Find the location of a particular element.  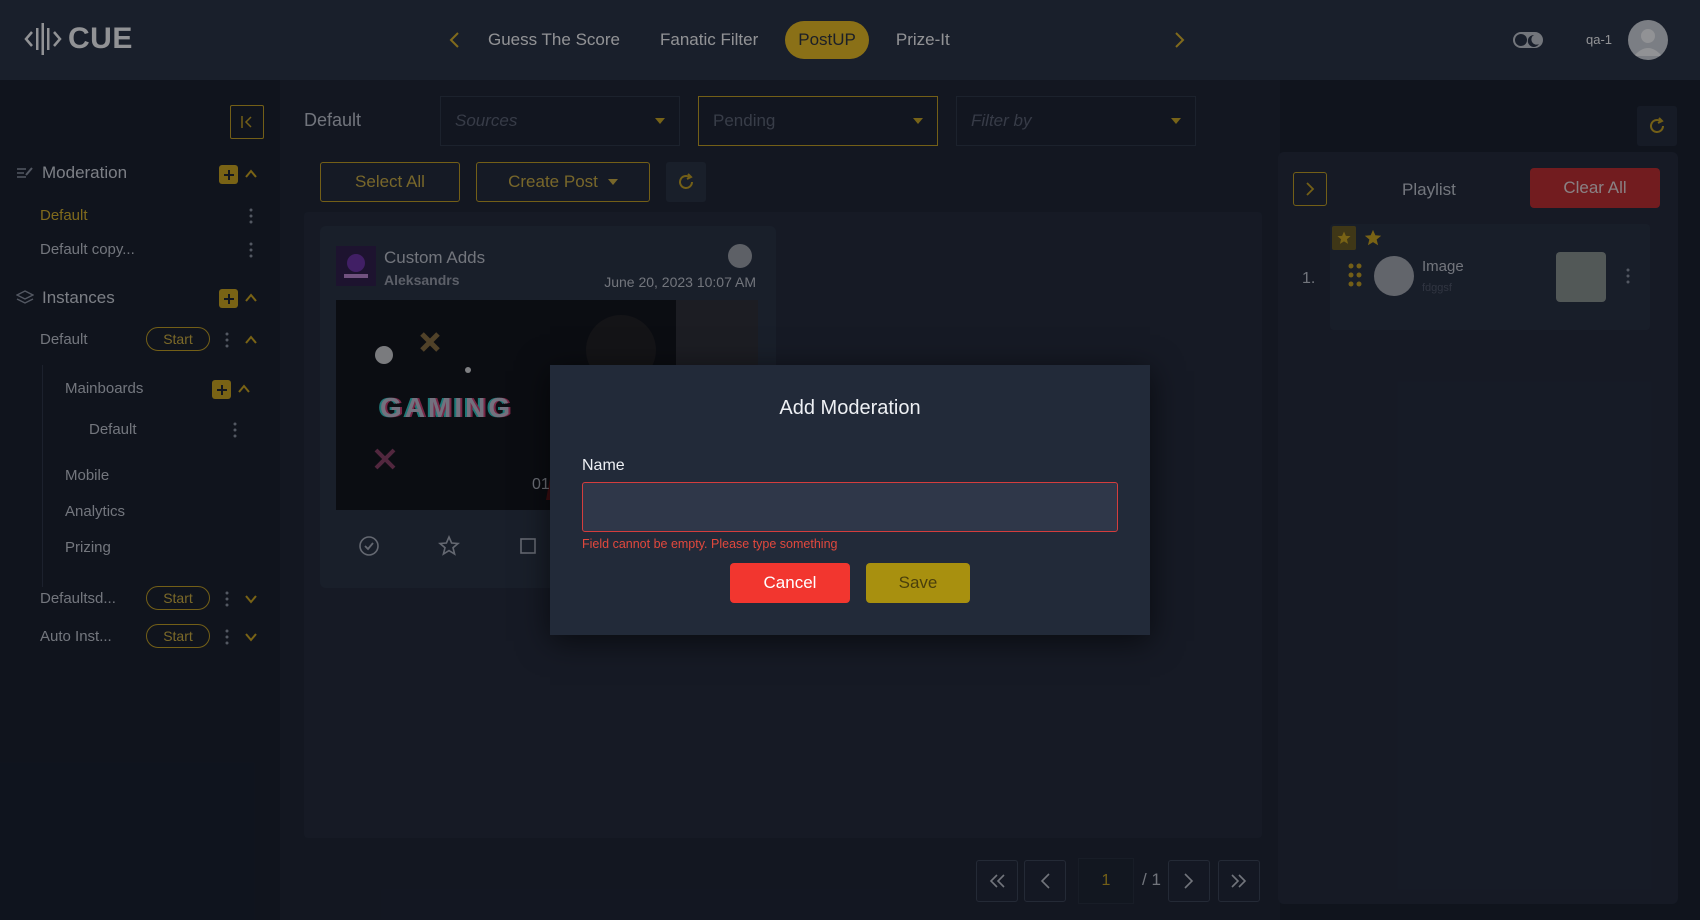

name-input is located at coordinates (850, 507).